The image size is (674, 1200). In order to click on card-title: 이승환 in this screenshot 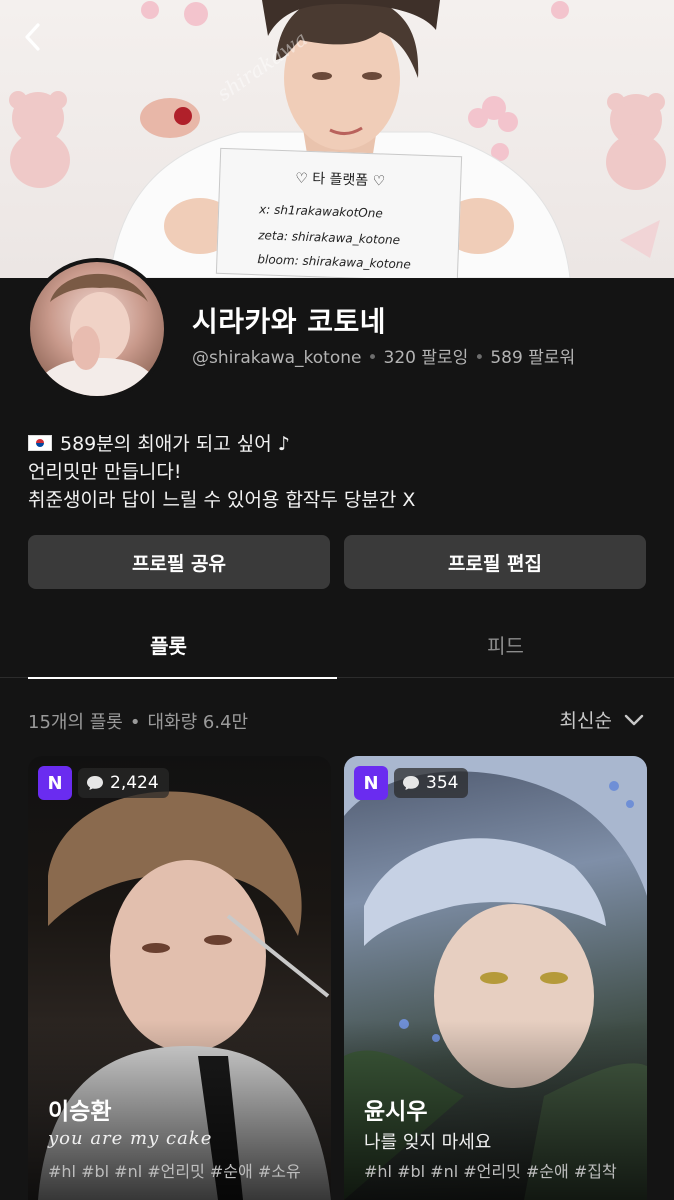, I will do `click(80, 1112)`.